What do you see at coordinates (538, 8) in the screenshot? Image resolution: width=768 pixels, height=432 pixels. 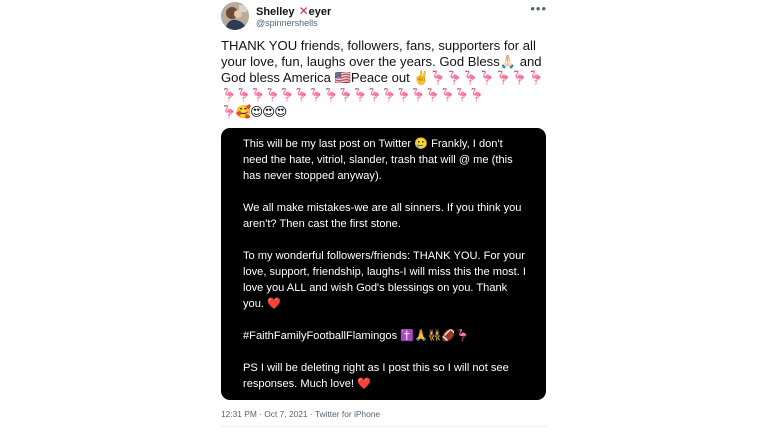 I see `more-options-icon: •••` at bounding box center [538, 8].